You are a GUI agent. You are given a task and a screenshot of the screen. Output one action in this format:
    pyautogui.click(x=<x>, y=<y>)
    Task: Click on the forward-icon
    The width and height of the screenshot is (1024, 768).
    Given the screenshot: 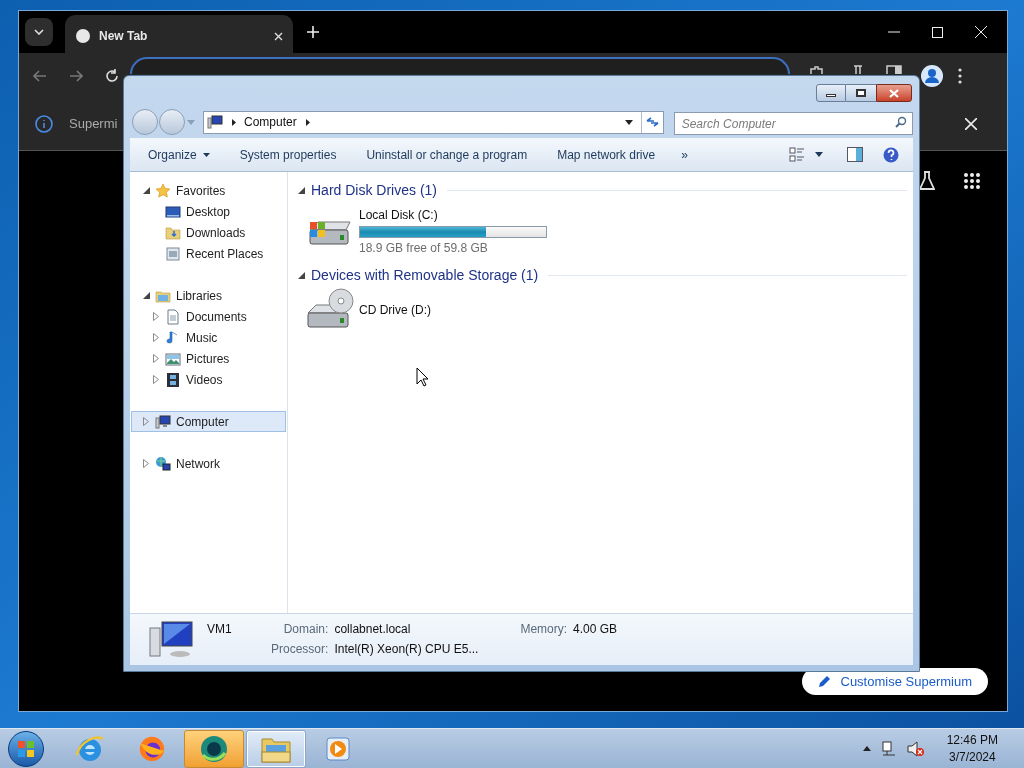 What is the action you would take?
    pyautogui.click(x=76, y=75)
    